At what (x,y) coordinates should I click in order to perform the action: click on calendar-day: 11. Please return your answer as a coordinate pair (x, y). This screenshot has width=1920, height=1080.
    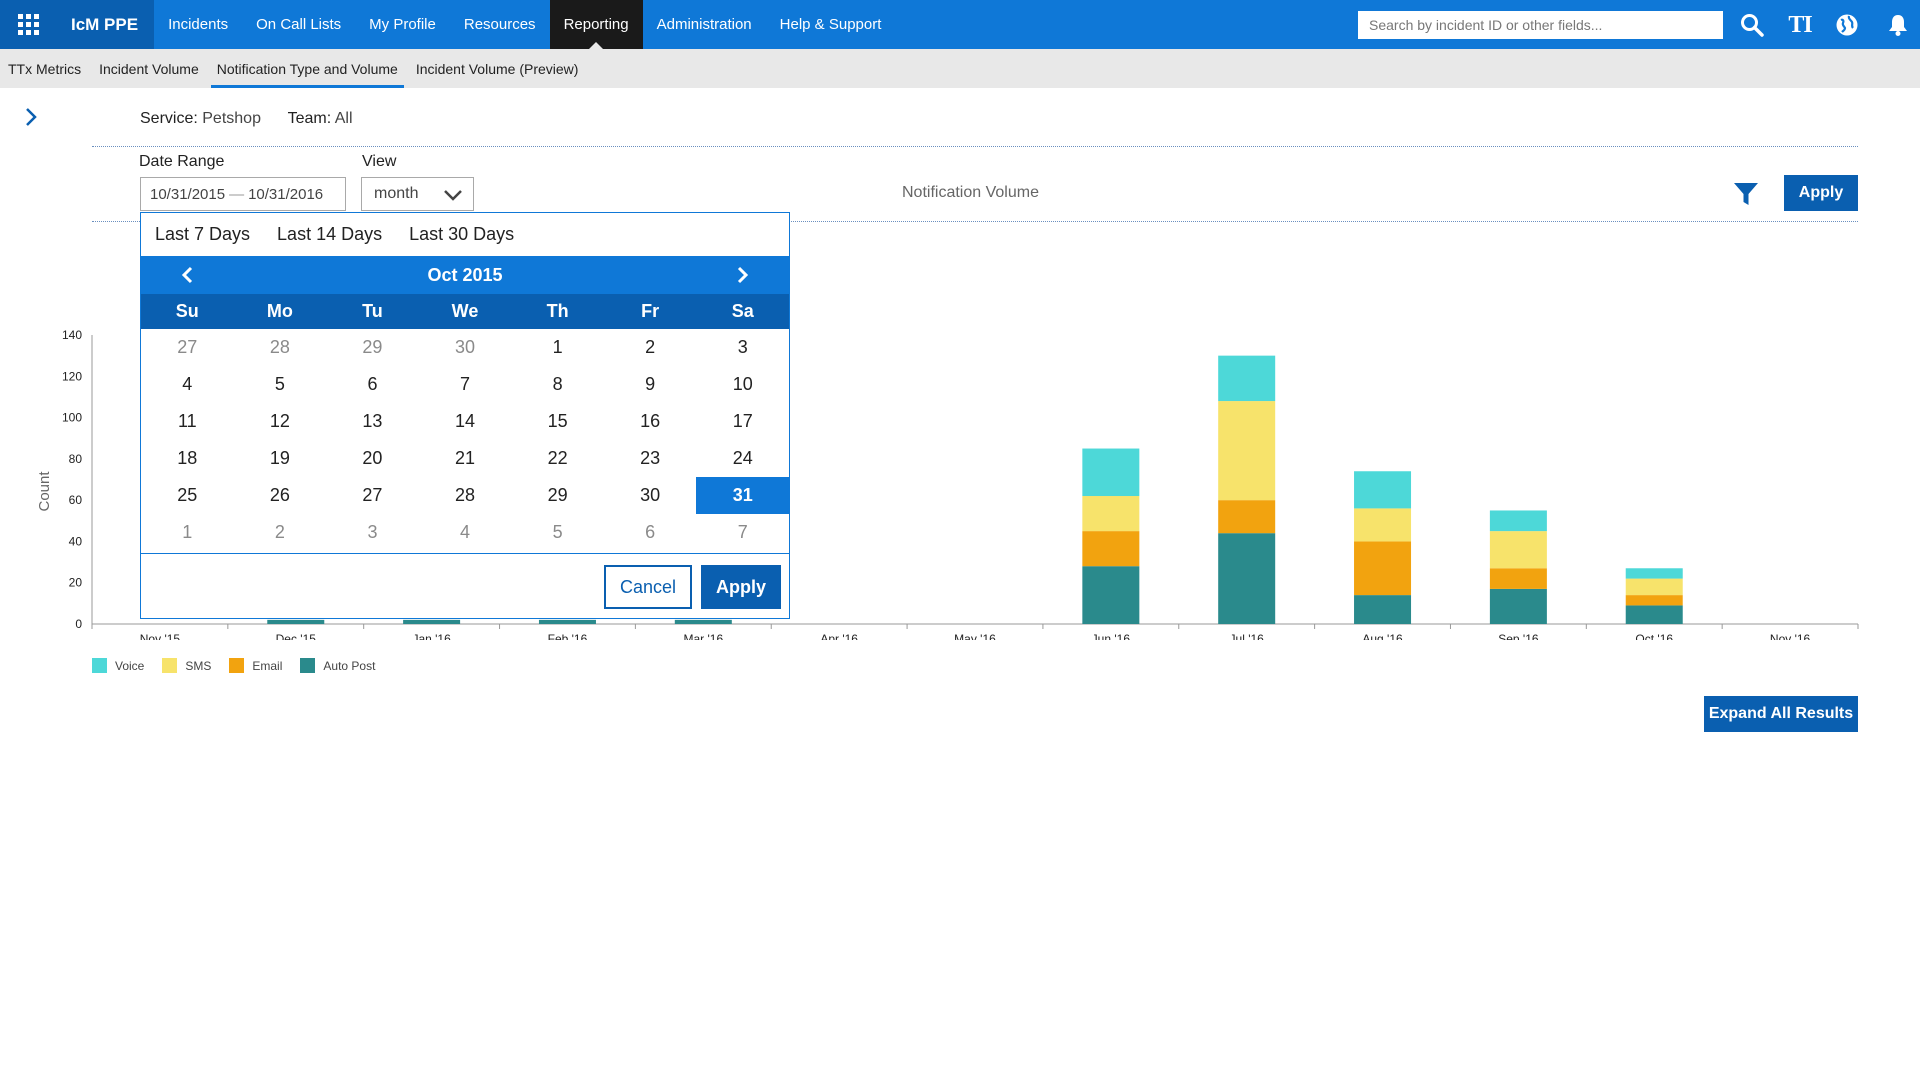
    Looking at the image, I should click on (187, 421).